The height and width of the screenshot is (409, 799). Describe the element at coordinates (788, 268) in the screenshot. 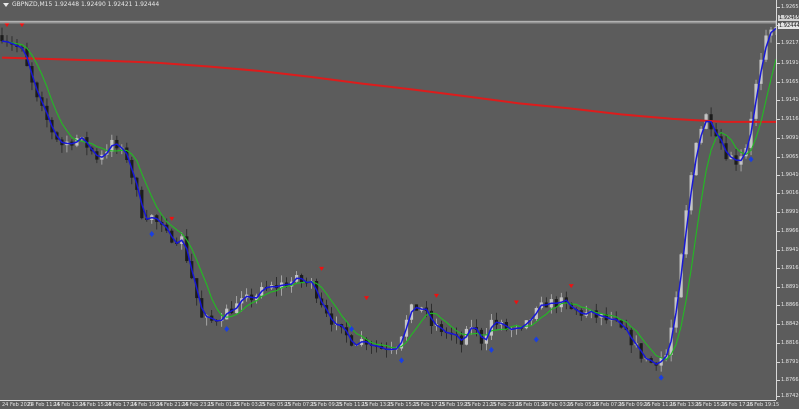

I see `price-tick-label: 1.89165` at that location.